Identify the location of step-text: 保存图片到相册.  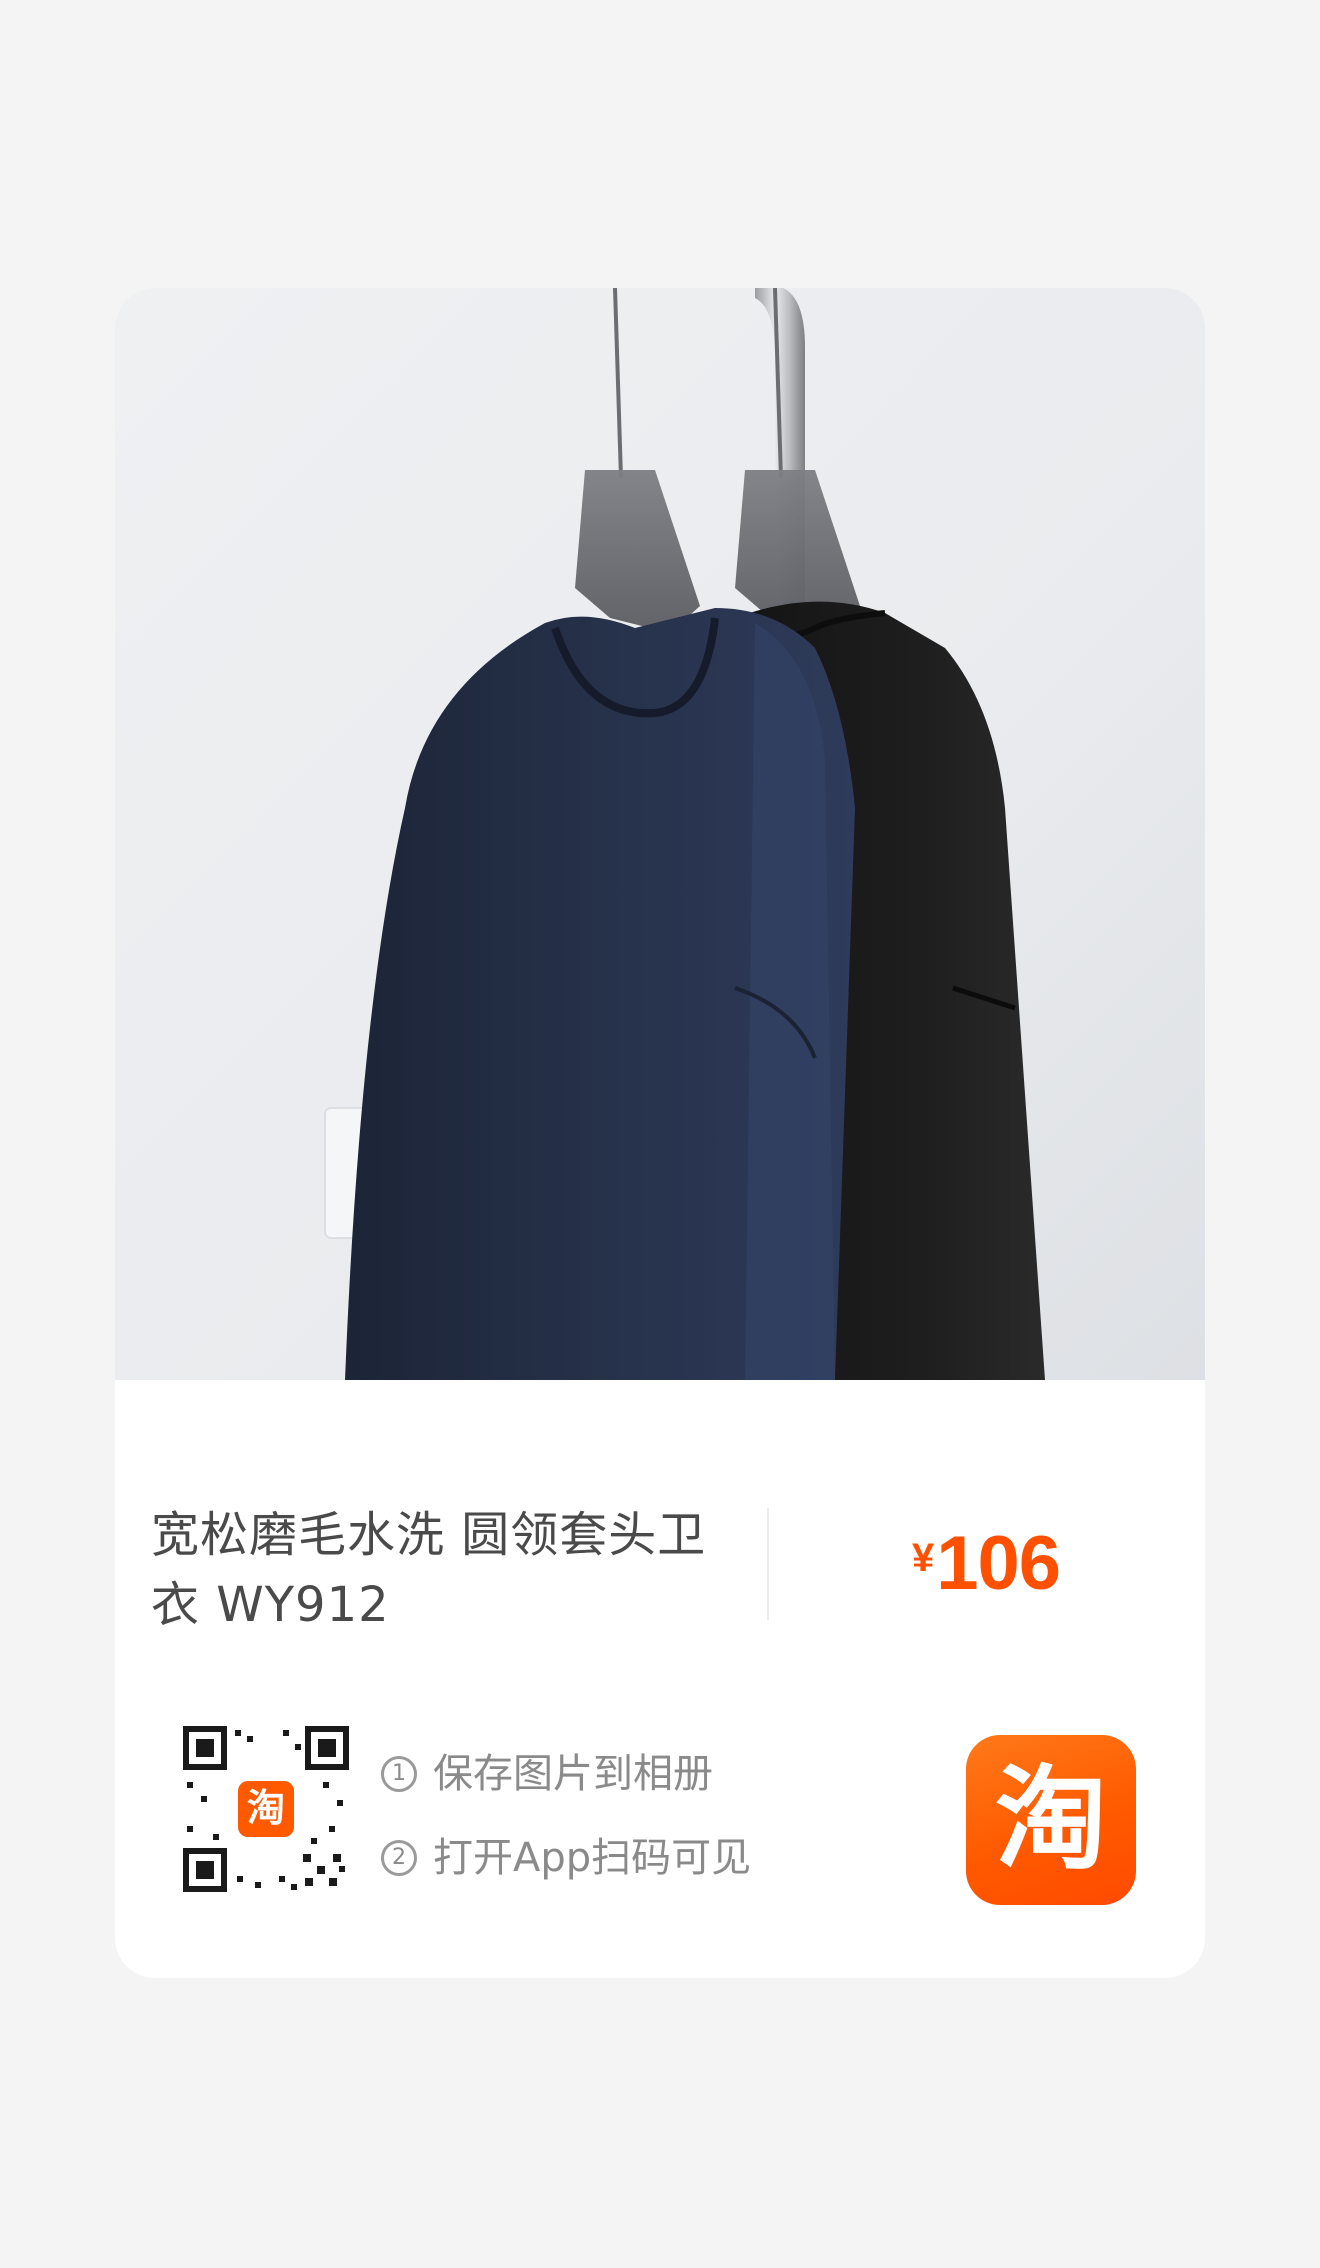
(573, 1774).